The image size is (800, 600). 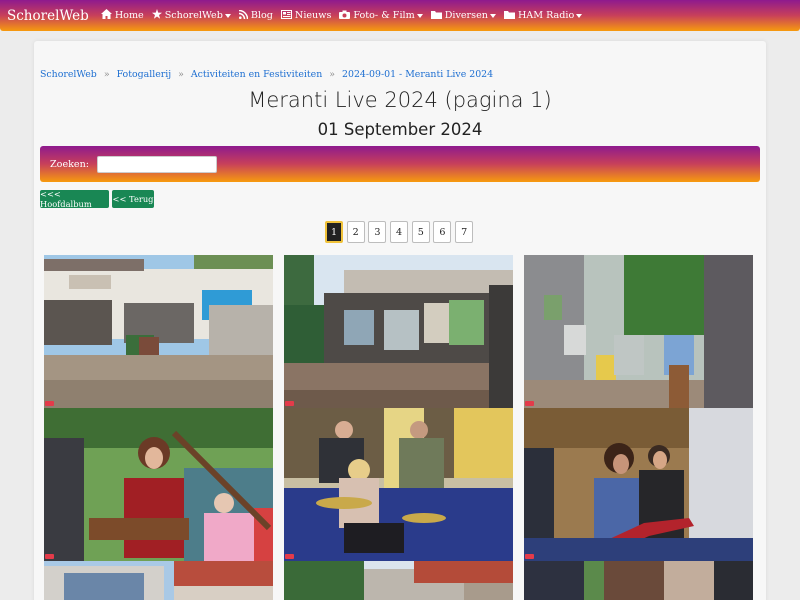 I want to click on page-date: 01 September 2024, so click(x=400, y=129).